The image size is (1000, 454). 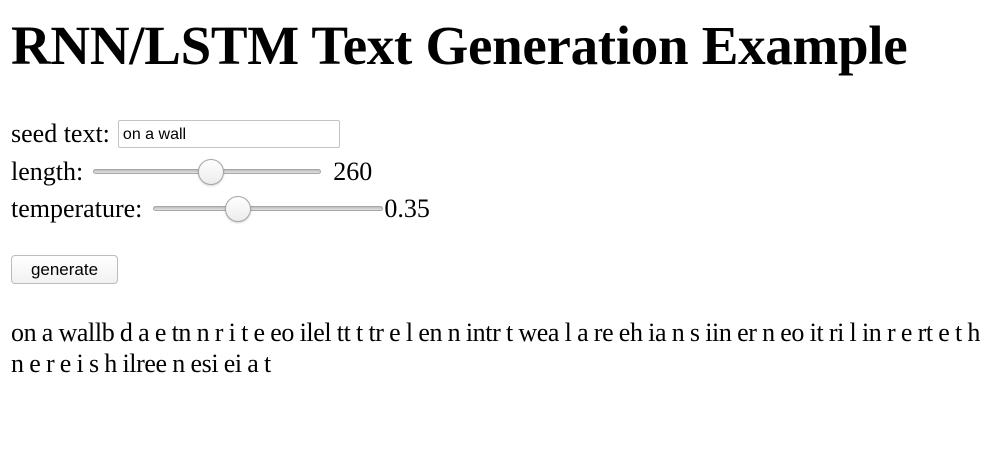 I want to click on length-slider-thumb, so click(x=211, y=172).